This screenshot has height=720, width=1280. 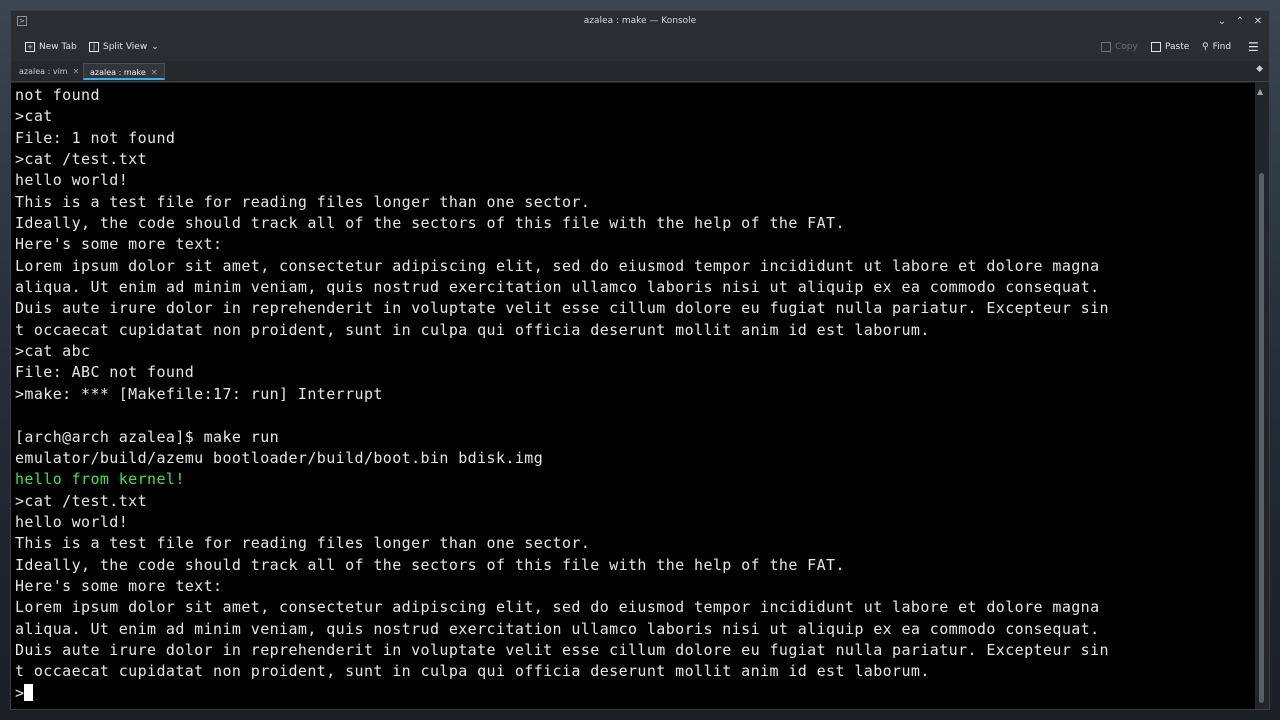 I want to click on tab-bar: azalea : vim ✕ azalea : make ✕ ◆, so click(x=640, y=71).